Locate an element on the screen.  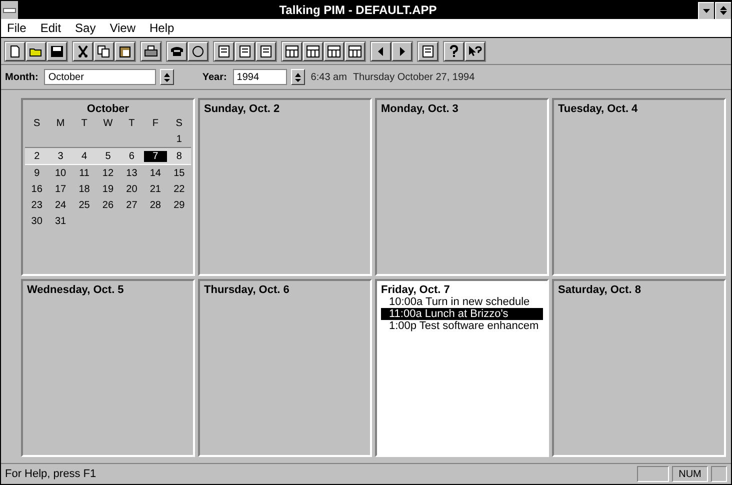
day-number: 22 is located at coordinates (179, 189).